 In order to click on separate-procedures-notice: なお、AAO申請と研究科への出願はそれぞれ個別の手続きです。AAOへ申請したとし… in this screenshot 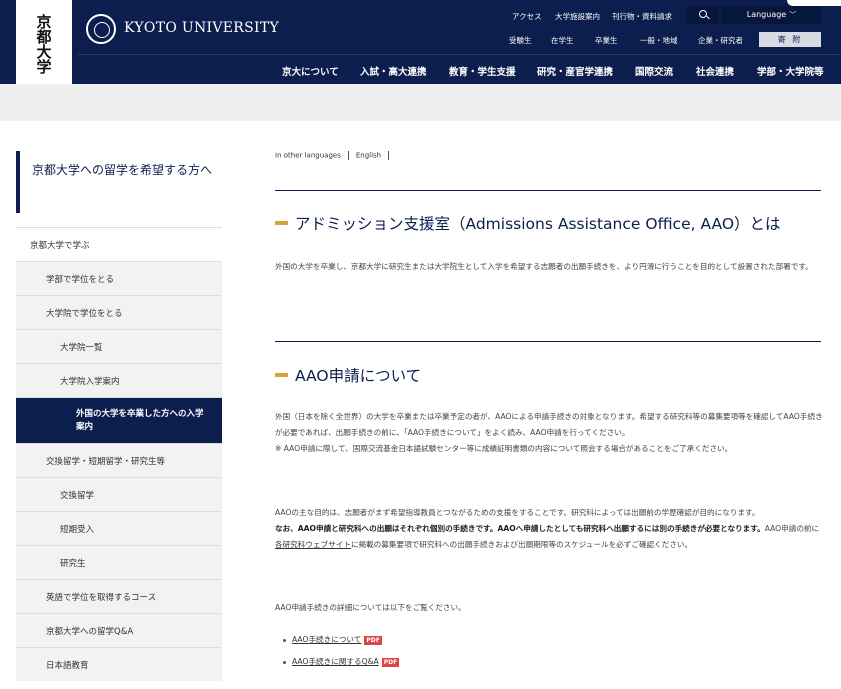, I will do `click(520, 528)`.